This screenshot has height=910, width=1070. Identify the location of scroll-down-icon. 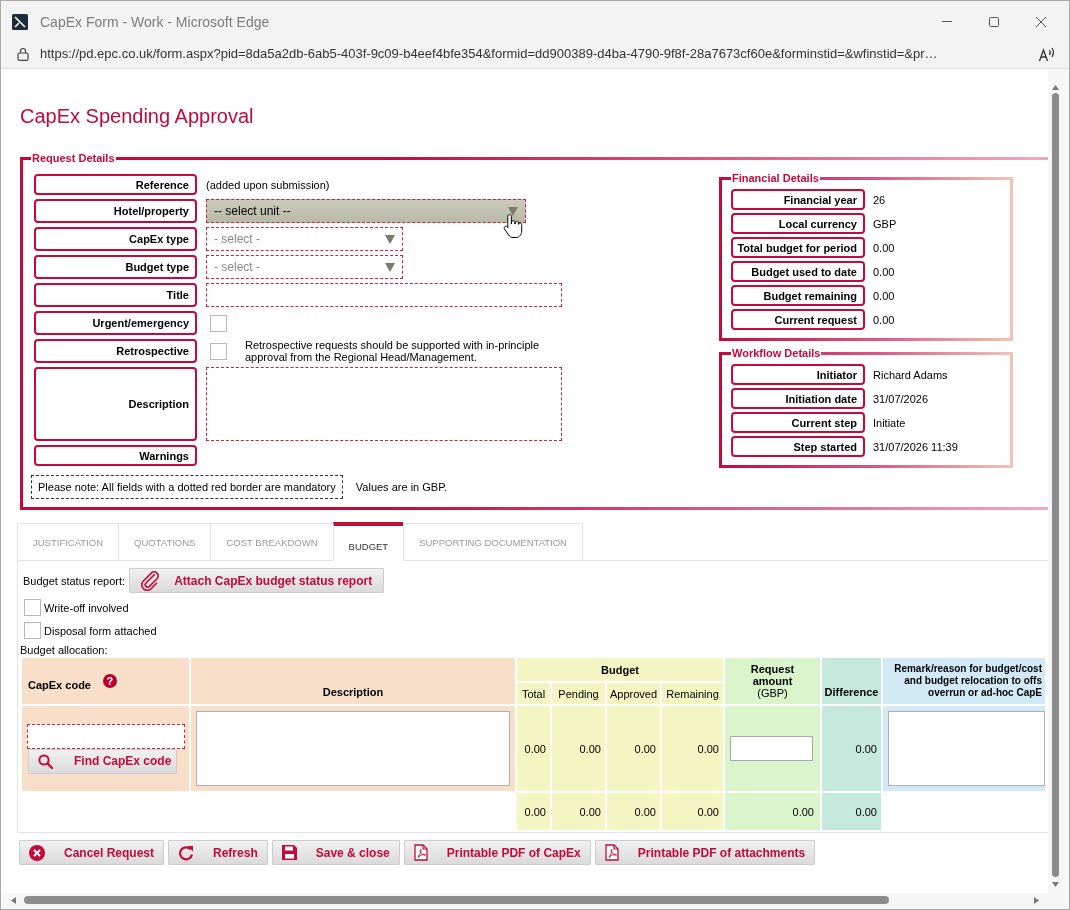
(1055, 884).